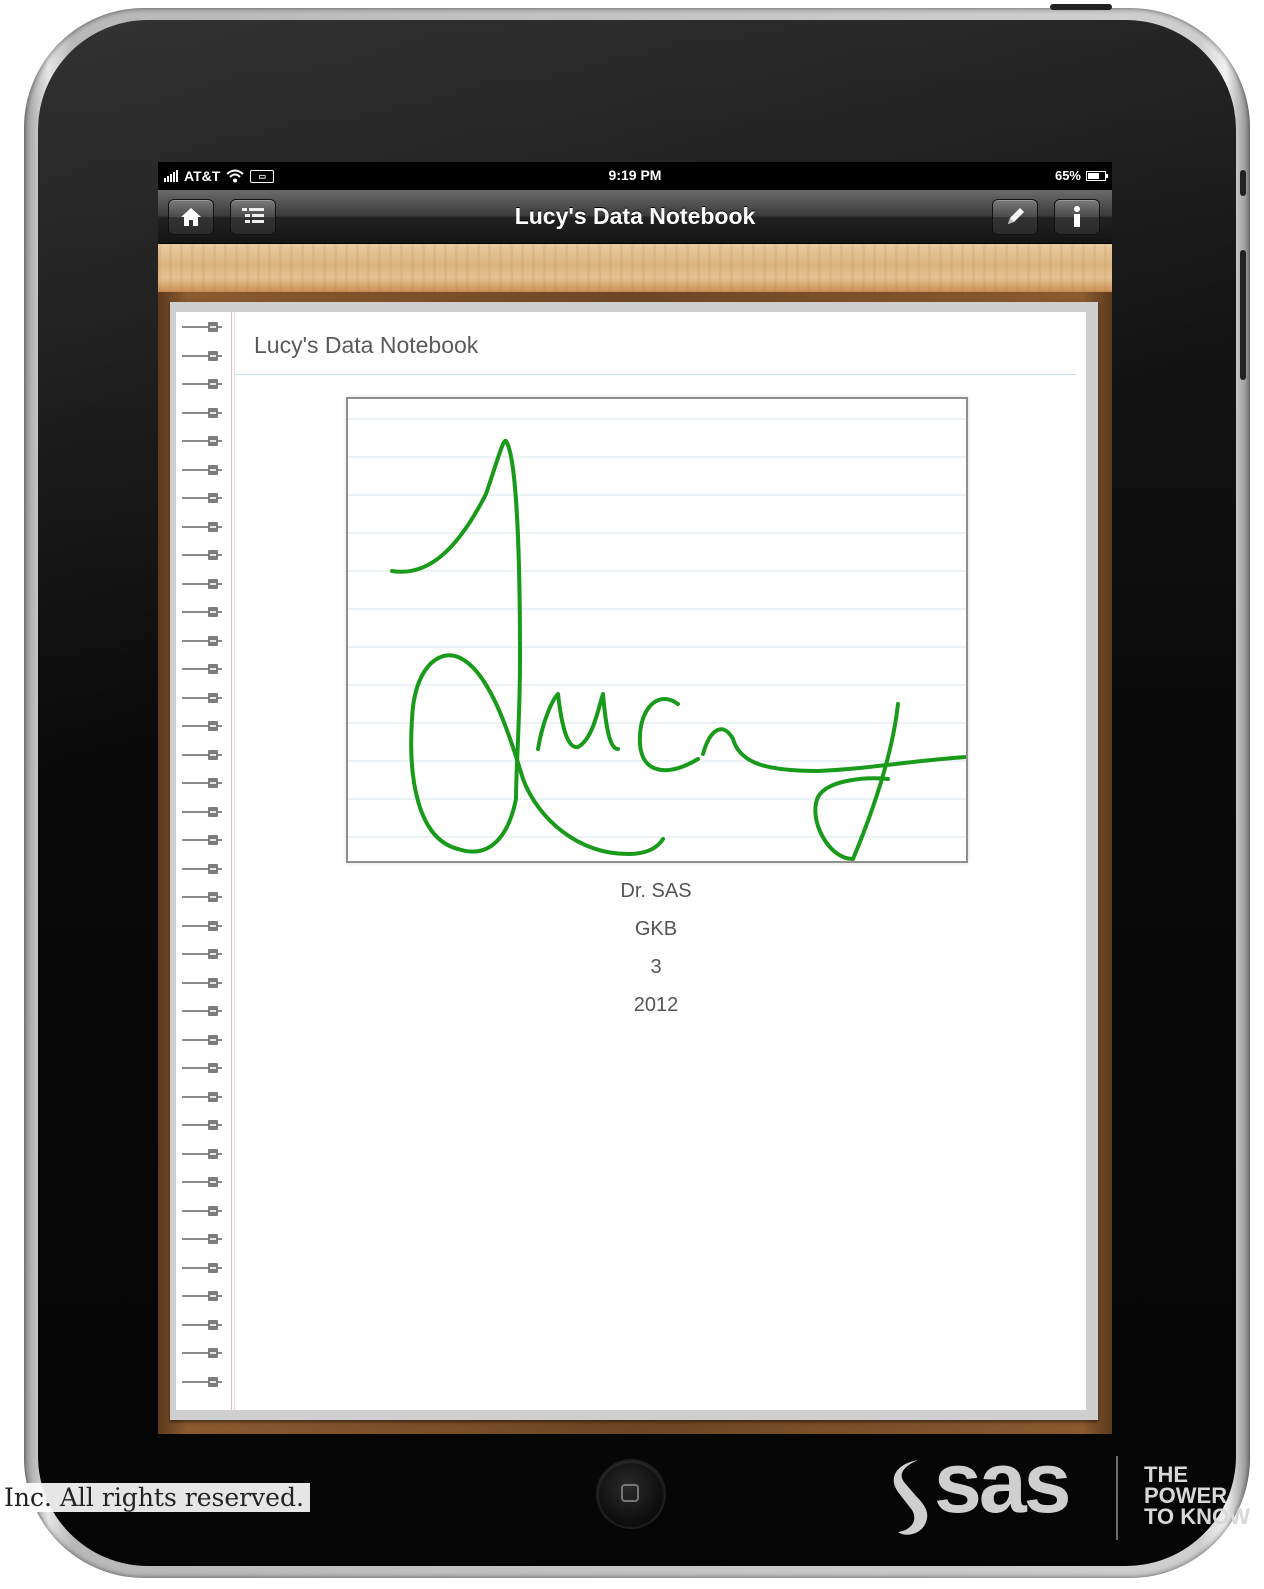 Image resolution: width=1264 pixels, height=1589 pixels. I want to click on detail-author: Dr. SAS, so click(656, 891).